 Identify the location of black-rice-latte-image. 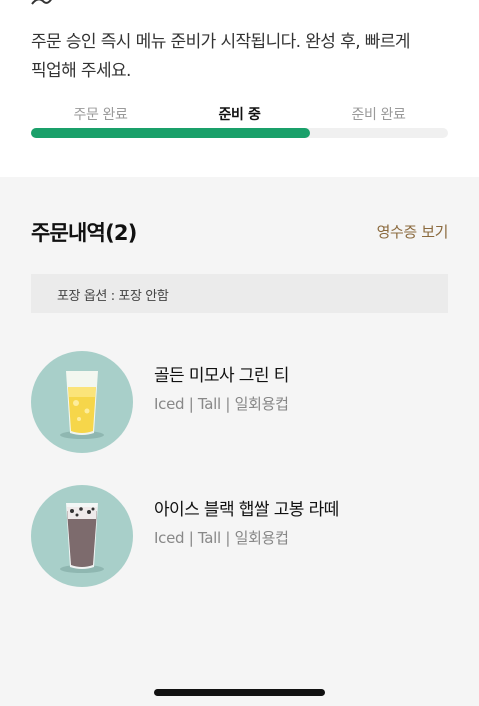
(82, 536).